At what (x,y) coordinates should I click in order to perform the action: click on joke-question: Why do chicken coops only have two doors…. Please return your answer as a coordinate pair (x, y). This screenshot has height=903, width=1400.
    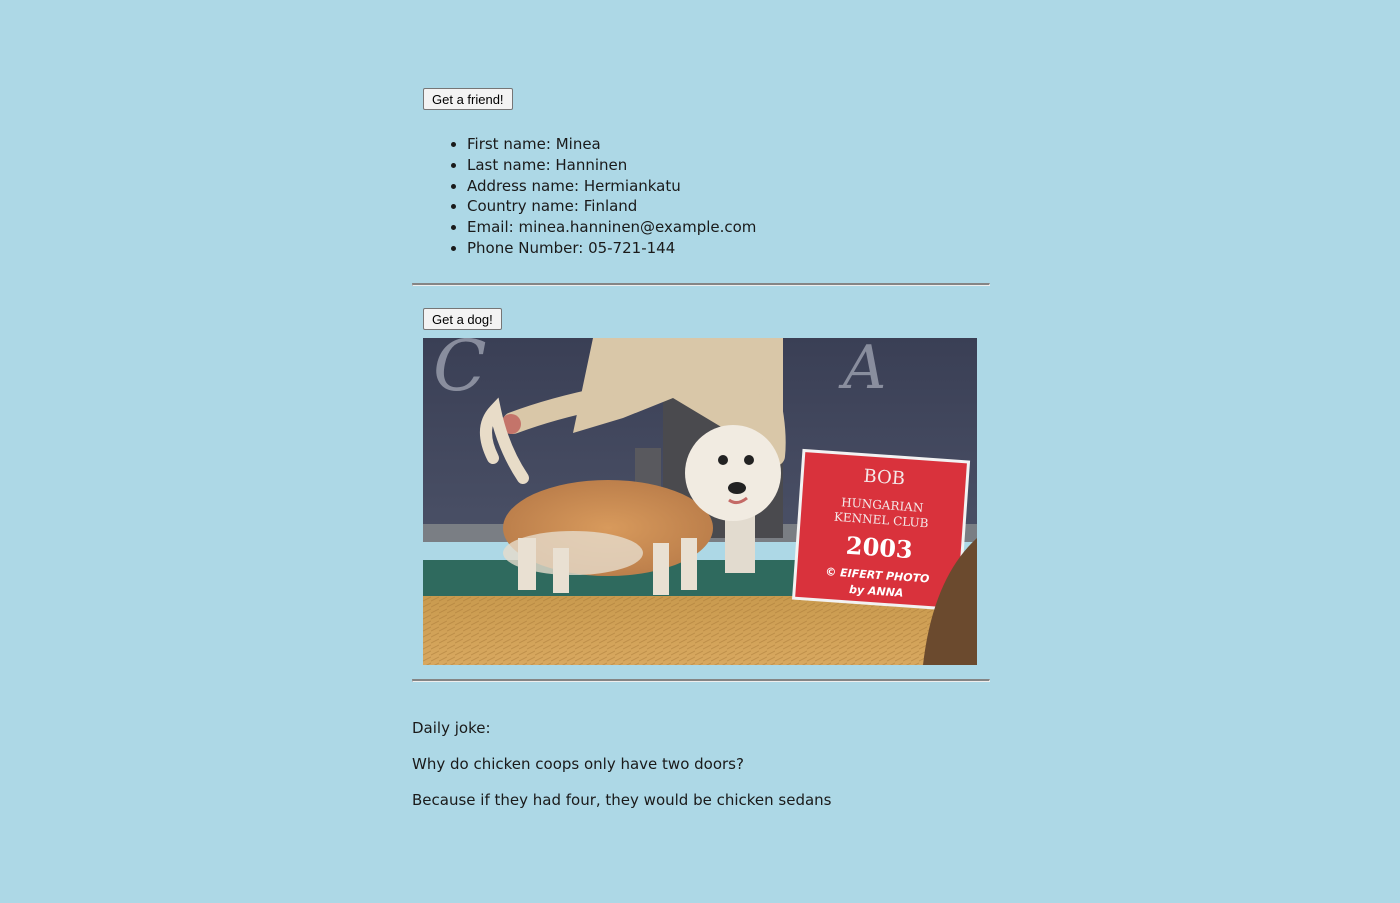
    Looking at the image, I should click on (578, 764).